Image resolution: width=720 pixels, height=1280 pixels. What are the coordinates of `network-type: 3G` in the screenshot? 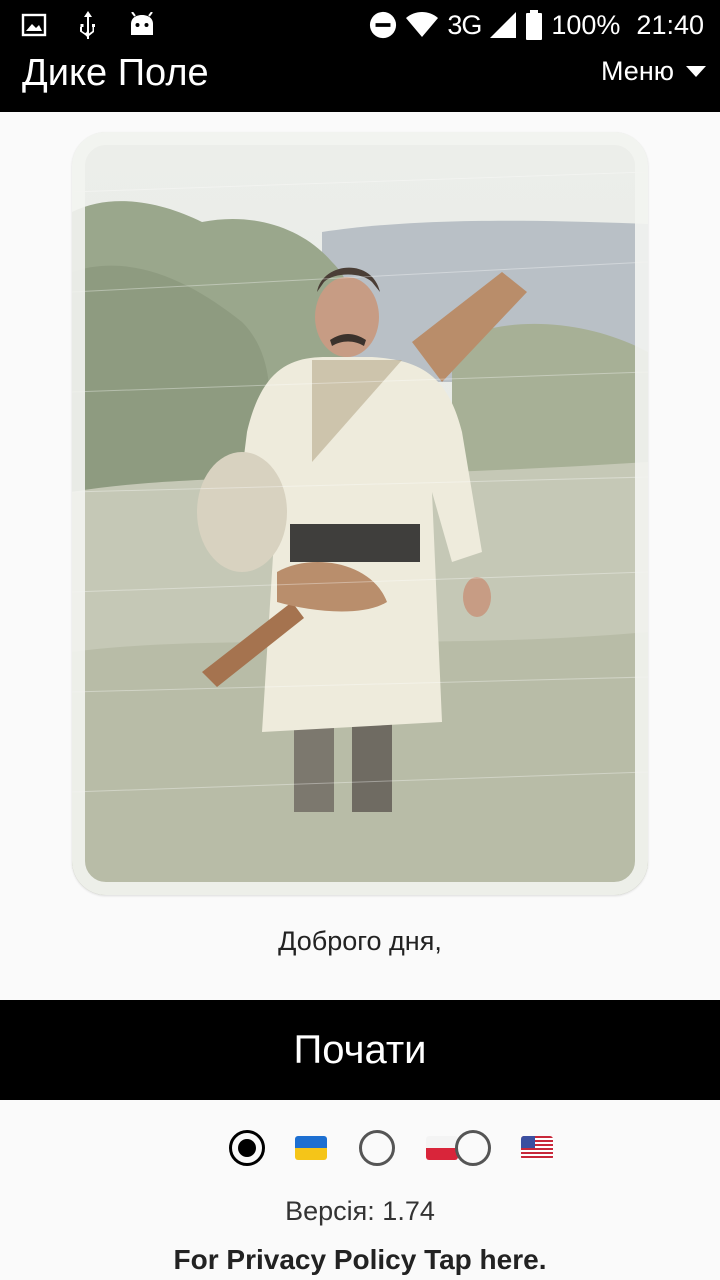 It's located at (464, 24).